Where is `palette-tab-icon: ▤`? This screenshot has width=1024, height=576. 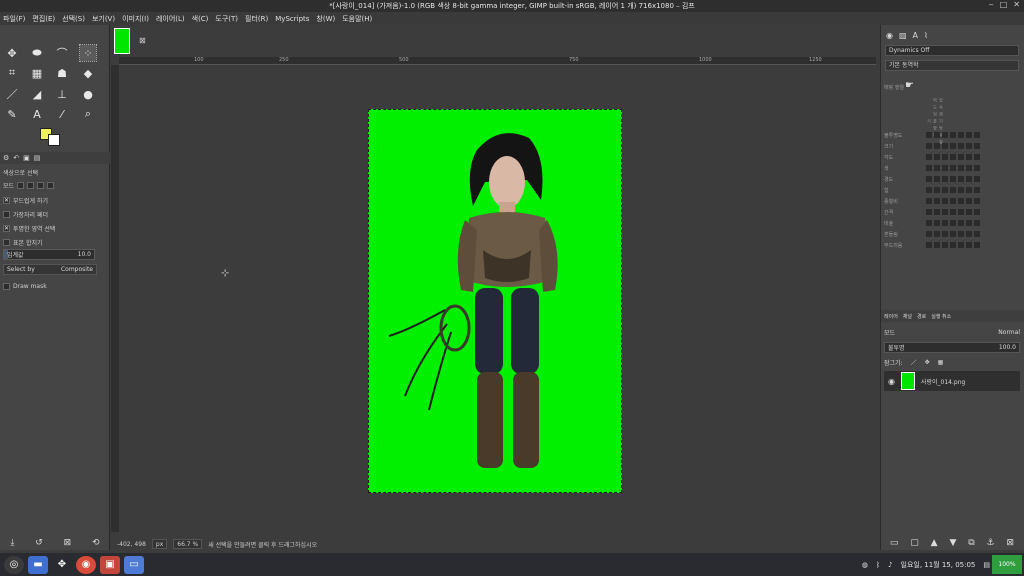
palette-tab-icon: ▤ is located at coordinates (37, 158).